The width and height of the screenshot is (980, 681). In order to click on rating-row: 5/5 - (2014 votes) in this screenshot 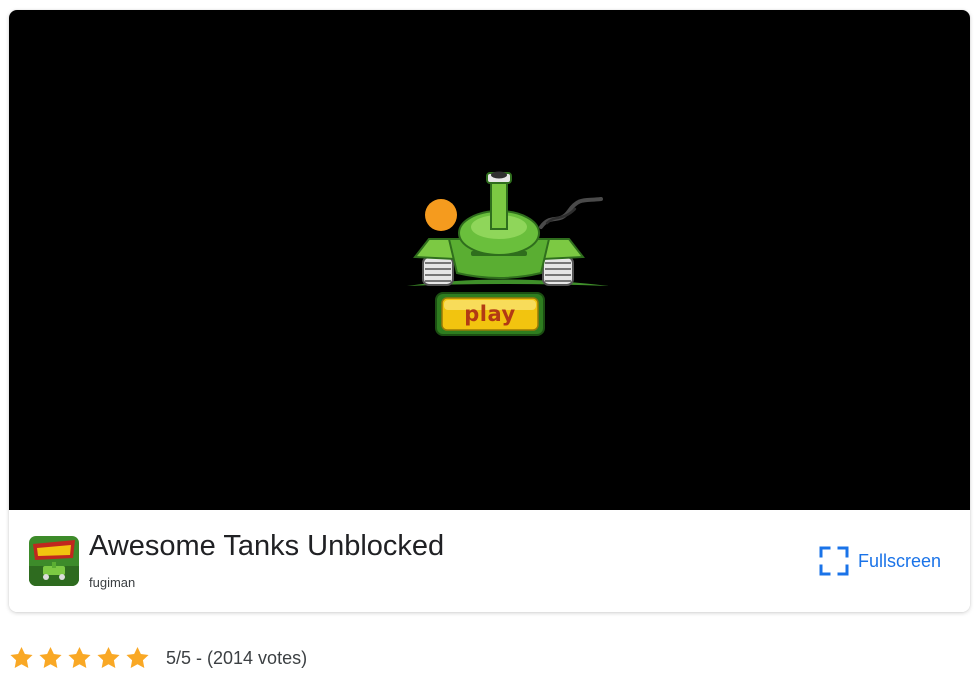, I will do `click(157, 658)`.